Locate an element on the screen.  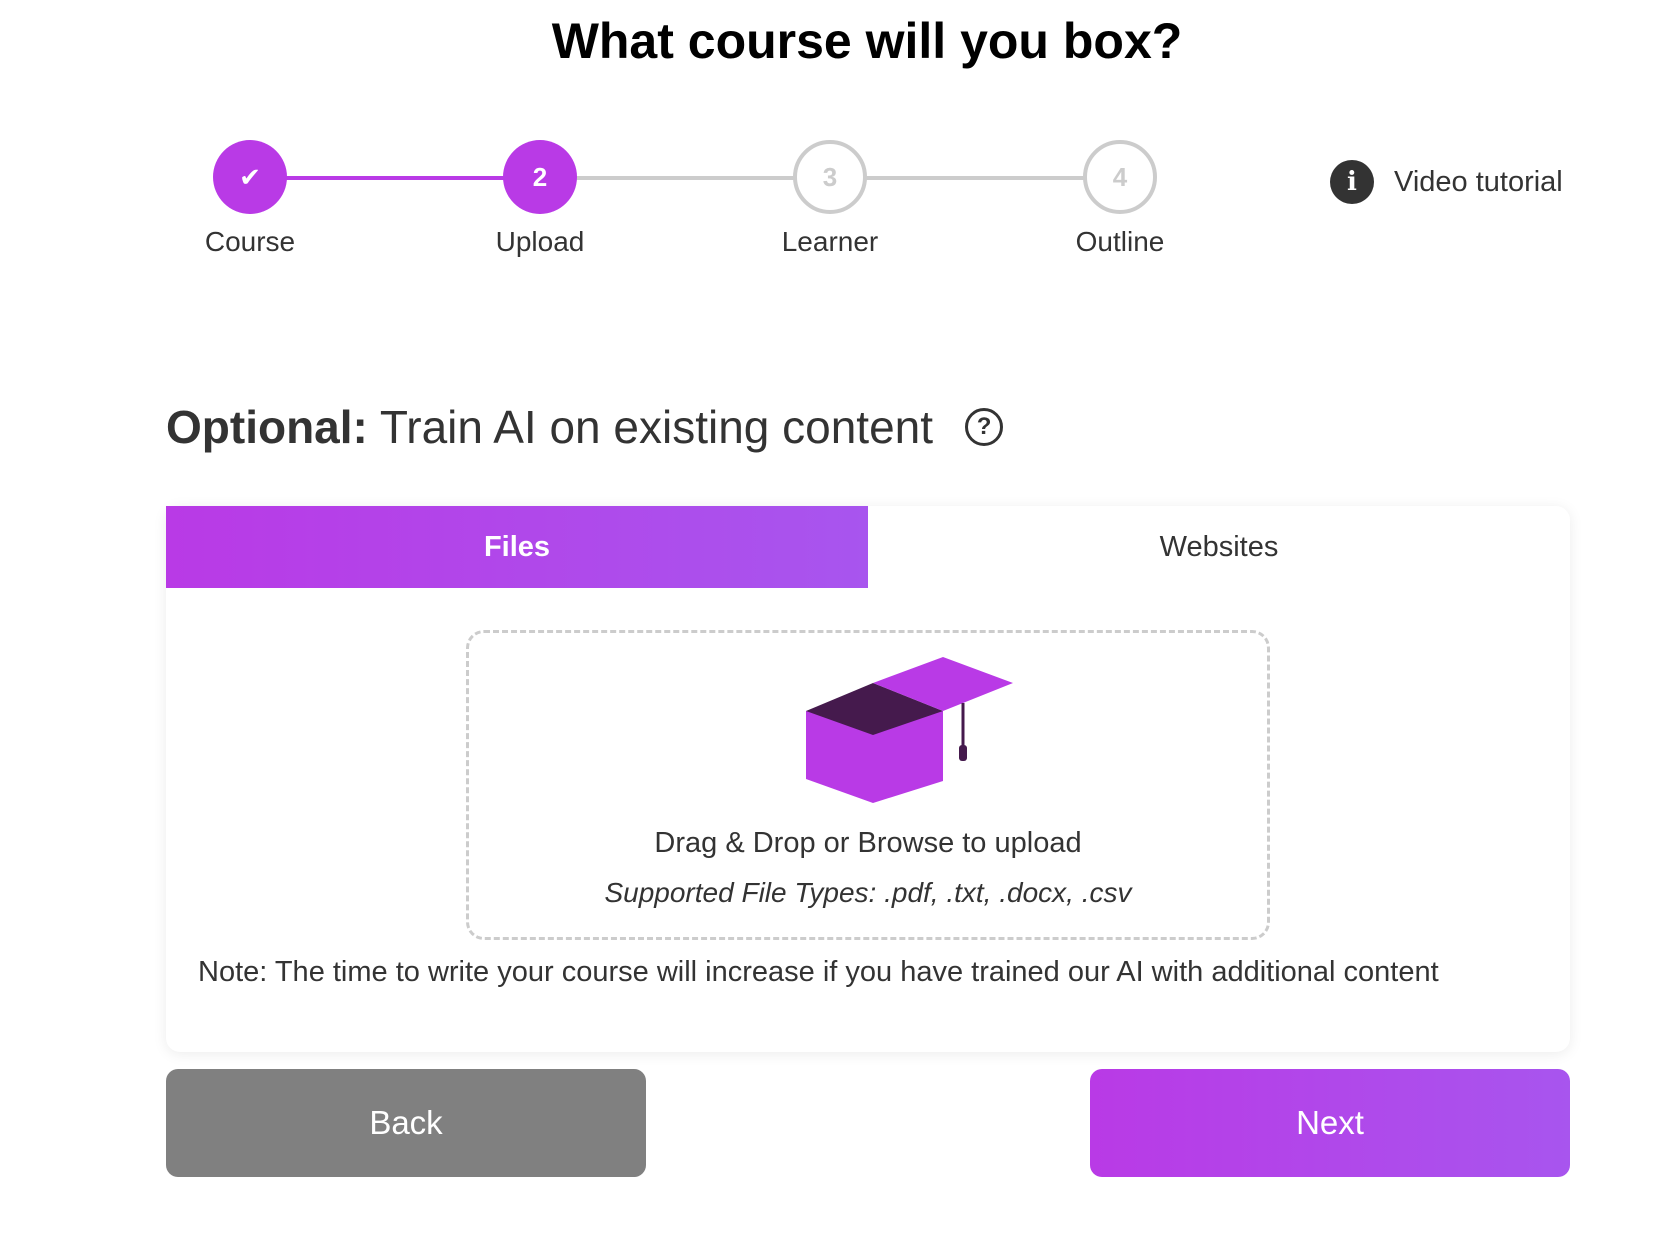
upload-instruction: Drag & Drop or Browse to upload is located at coordinates (868, 843).